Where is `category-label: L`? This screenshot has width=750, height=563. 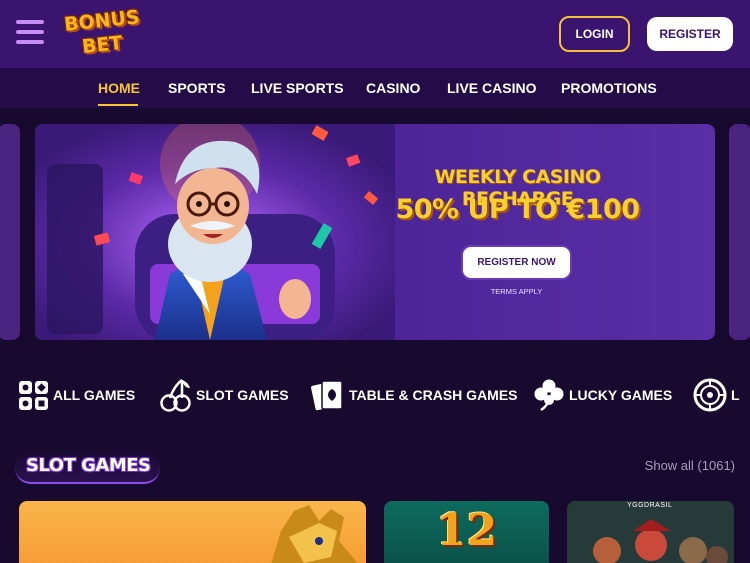 category-label: L is located at coordinates (735, 395).